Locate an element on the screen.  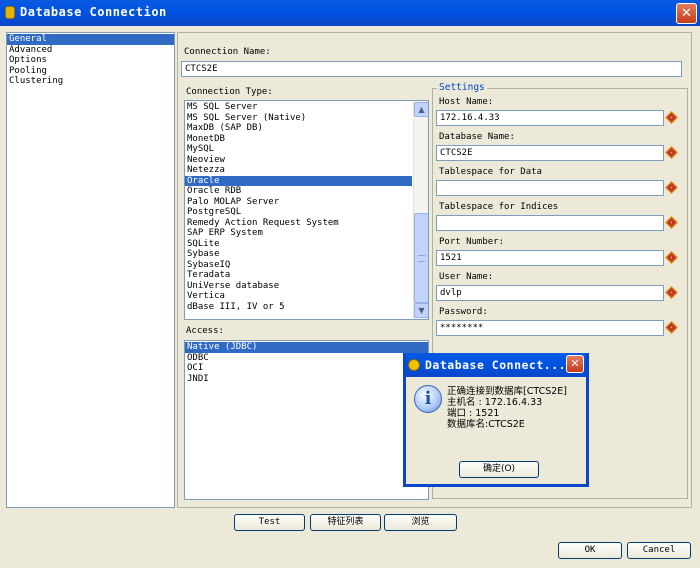
connection-type-item: dBase III, IV or 5 is located at coordinates (298, 307).